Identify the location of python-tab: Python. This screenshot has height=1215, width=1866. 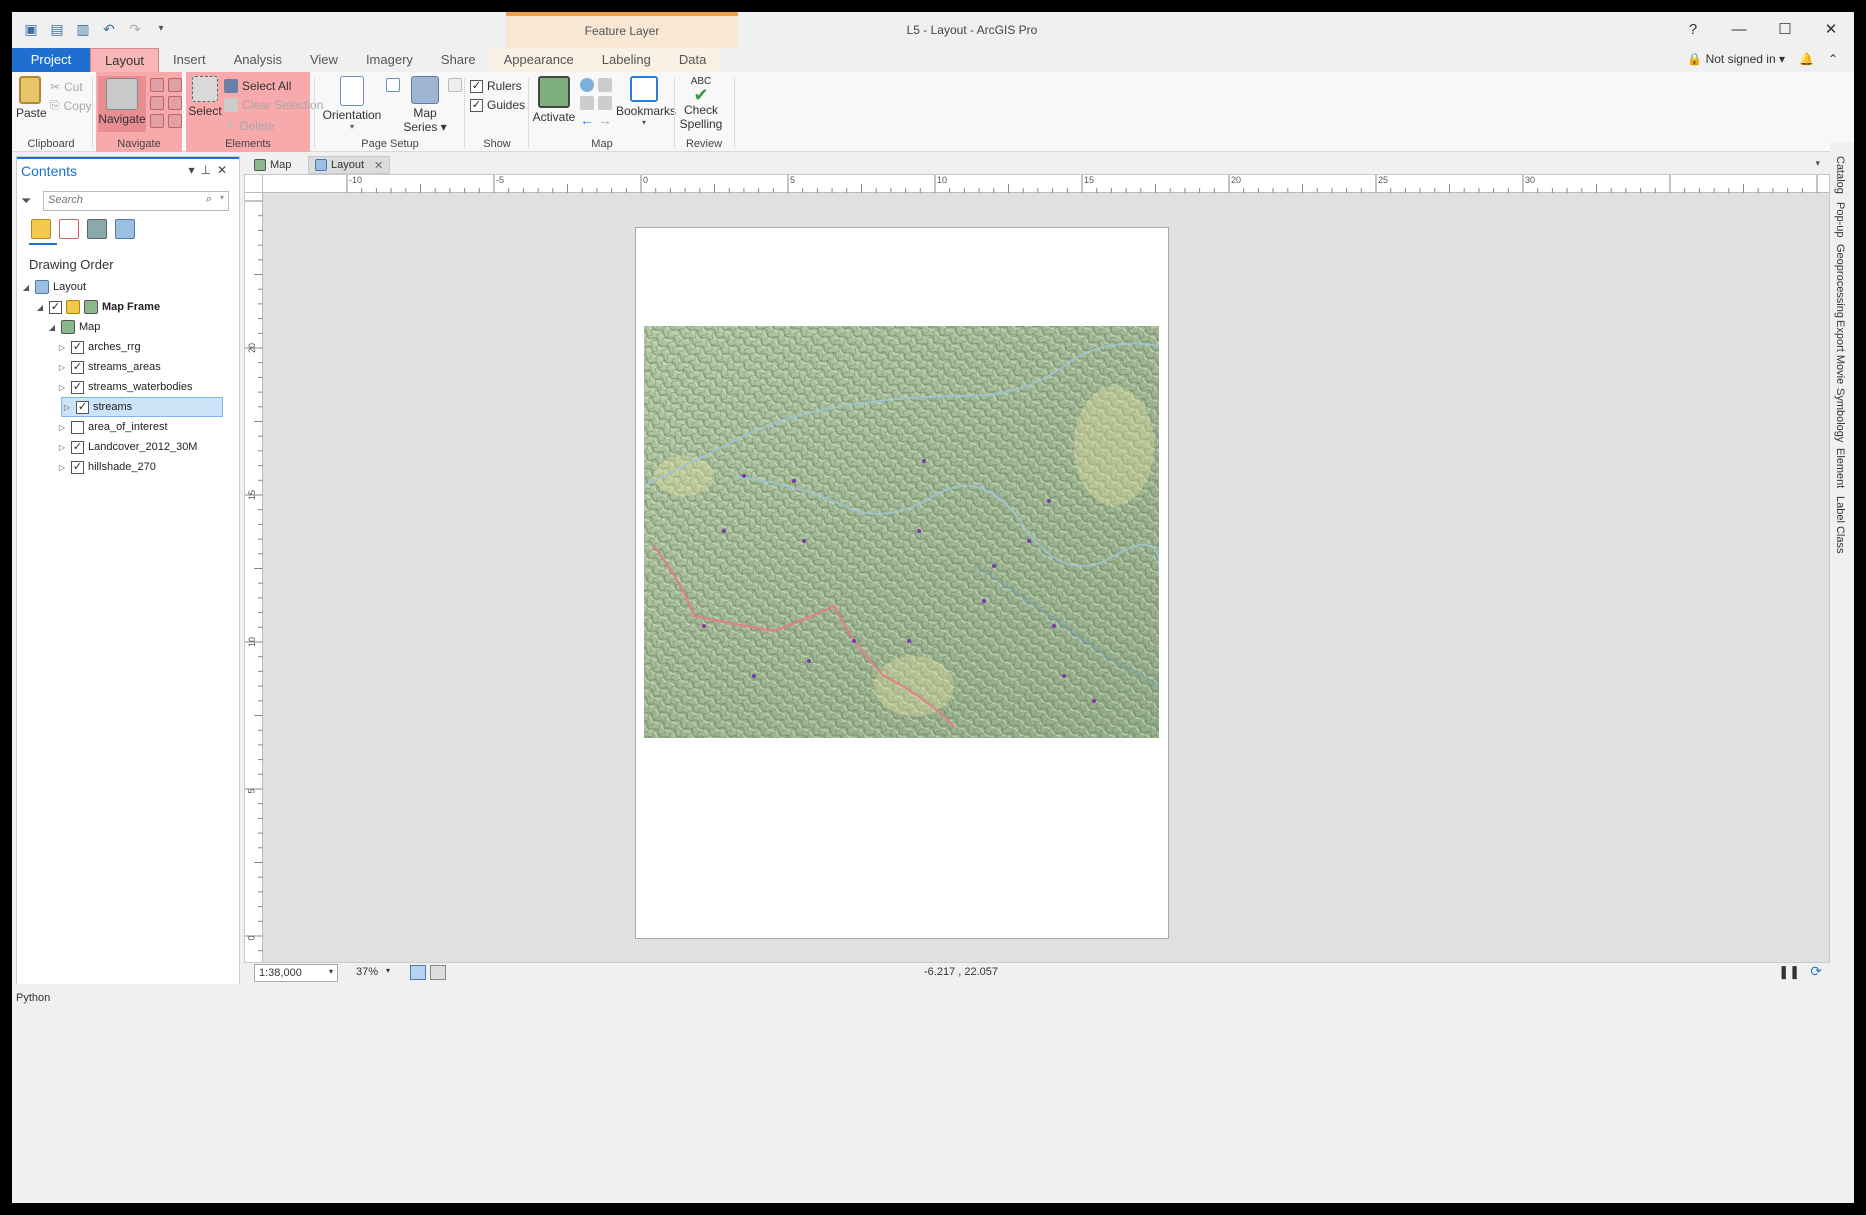
(33, 998).